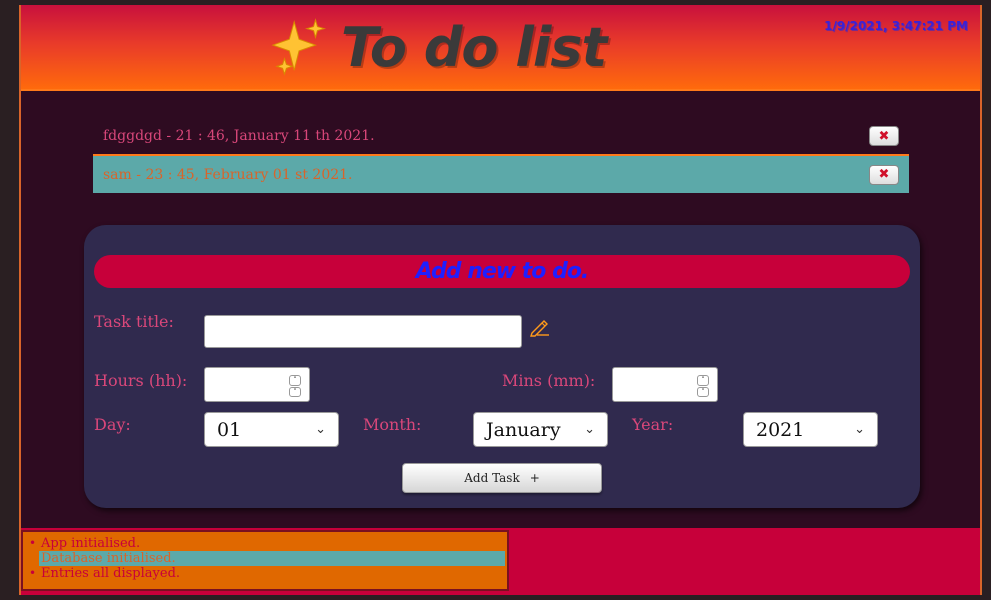  I want to click on task-title-label: Task title:, so click(134, 321).